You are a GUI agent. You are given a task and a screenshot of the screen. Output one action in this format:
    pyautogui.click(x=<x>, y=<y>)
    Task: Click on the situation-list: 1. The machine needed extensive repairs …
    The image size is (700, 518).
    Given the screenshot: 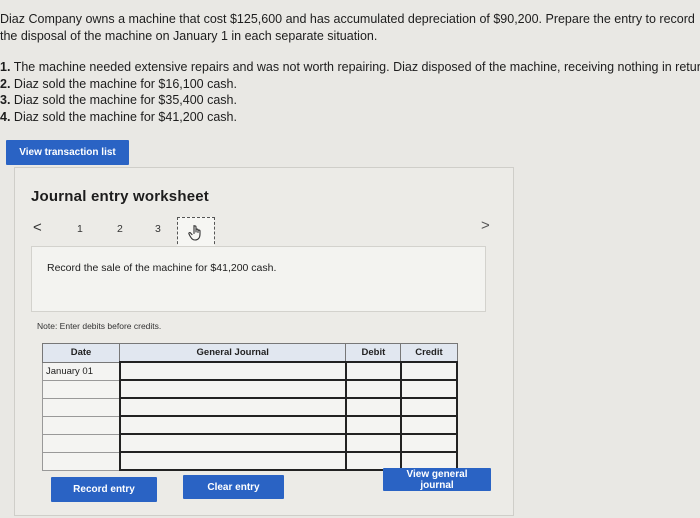 What is the action you would take?
    pyautogui.click(x=350, y=92)
    